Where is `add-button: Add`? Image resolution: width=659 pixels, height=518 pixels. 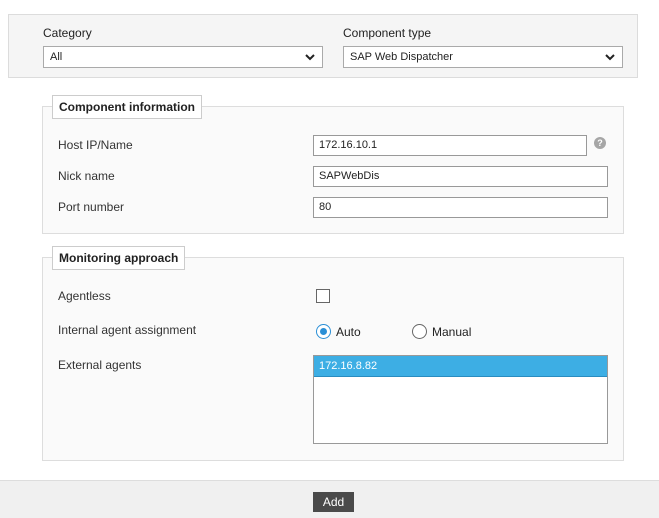 add-button: Add is located at coordinates (333, 502).